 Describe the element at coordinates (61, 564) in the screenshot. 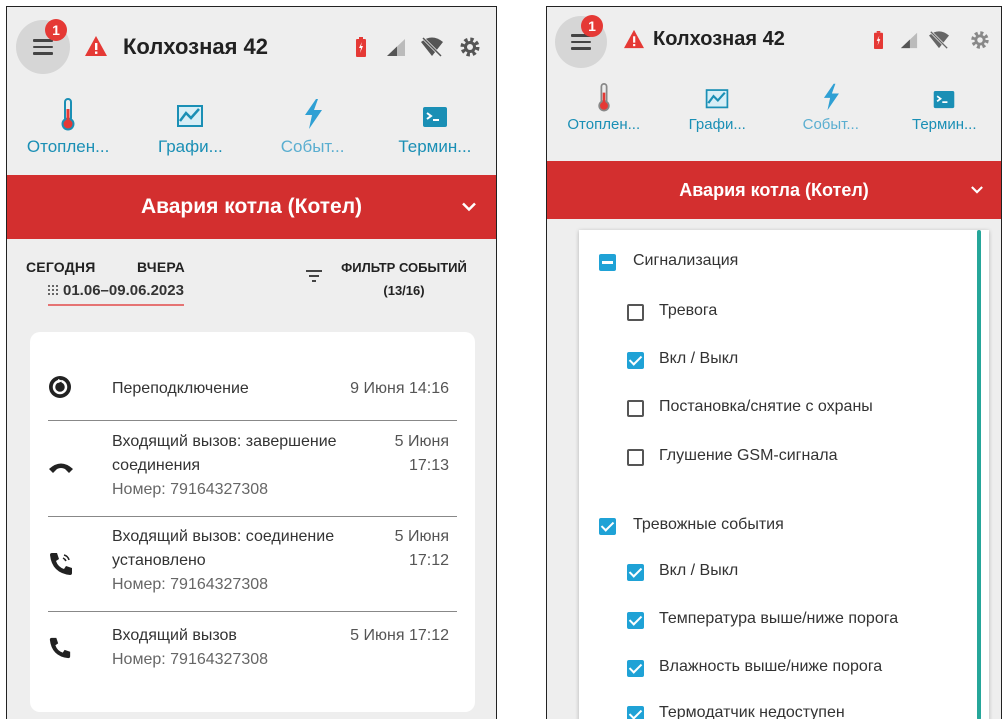

I see `call-connected-icon` at that location.